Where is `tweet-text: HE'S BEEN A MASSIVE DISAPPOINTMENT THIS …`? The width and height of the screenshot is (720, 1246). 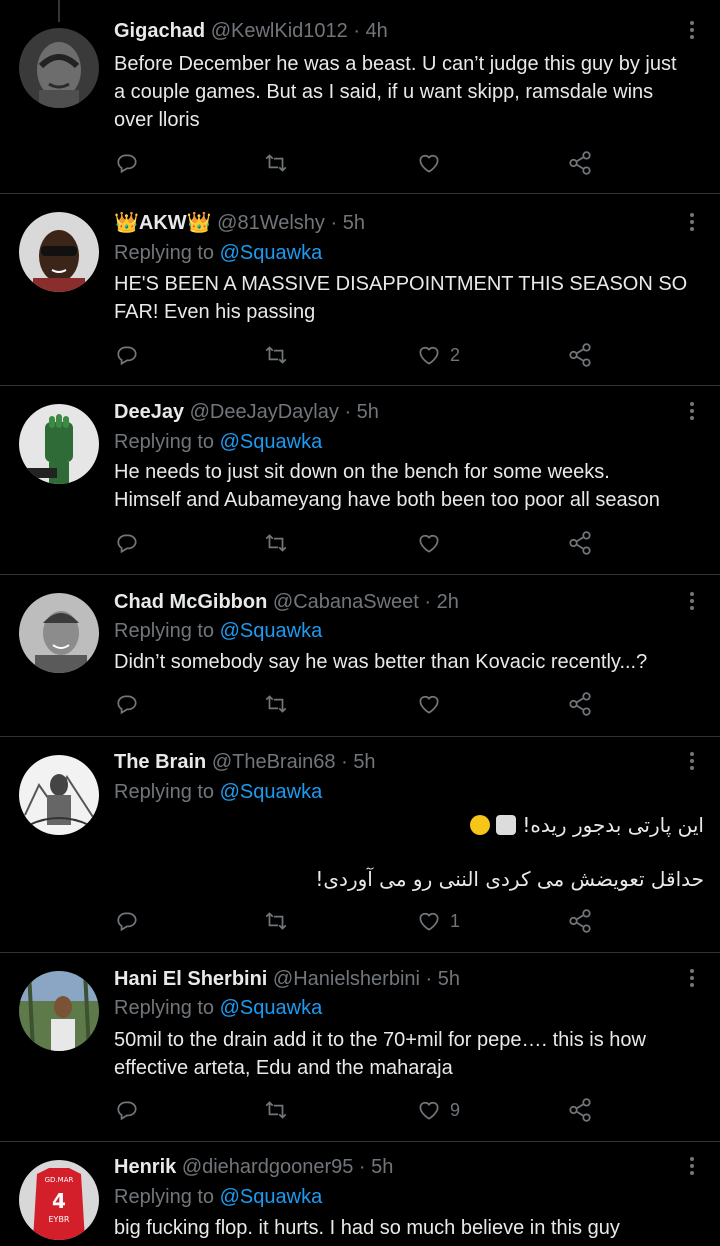 tweet-text: HE'S BEEN A MASSIVE DISAPPOINTMENT THIS … is located at coordinates (409, 298).